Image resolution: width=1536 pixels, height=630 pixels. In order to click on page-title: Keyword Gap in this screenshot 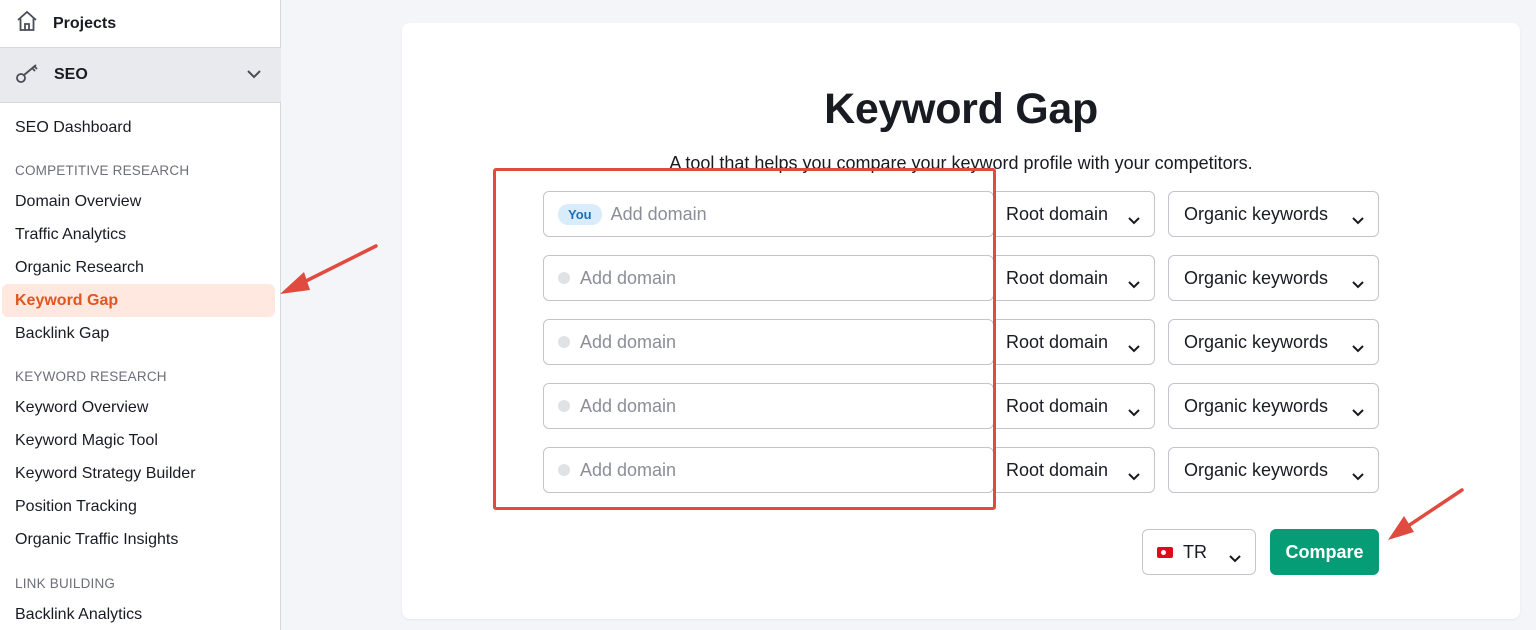, I will do `click(961, 109)`.